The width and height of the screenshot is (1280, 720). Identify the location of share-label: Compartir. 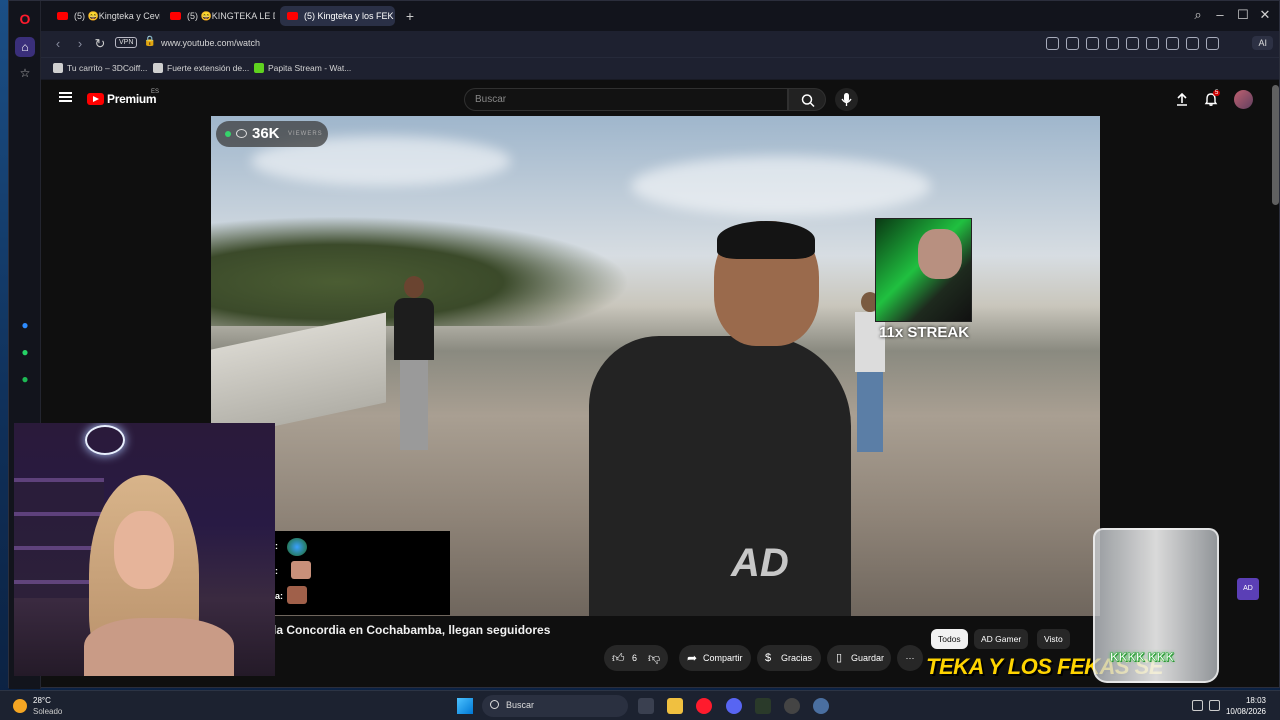
(723, 658).